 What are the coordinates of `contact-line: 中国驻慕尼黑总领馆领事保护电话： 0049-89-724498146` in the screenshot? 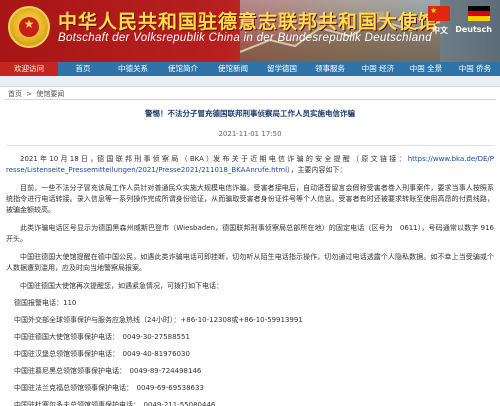 It's located at (108, 371).